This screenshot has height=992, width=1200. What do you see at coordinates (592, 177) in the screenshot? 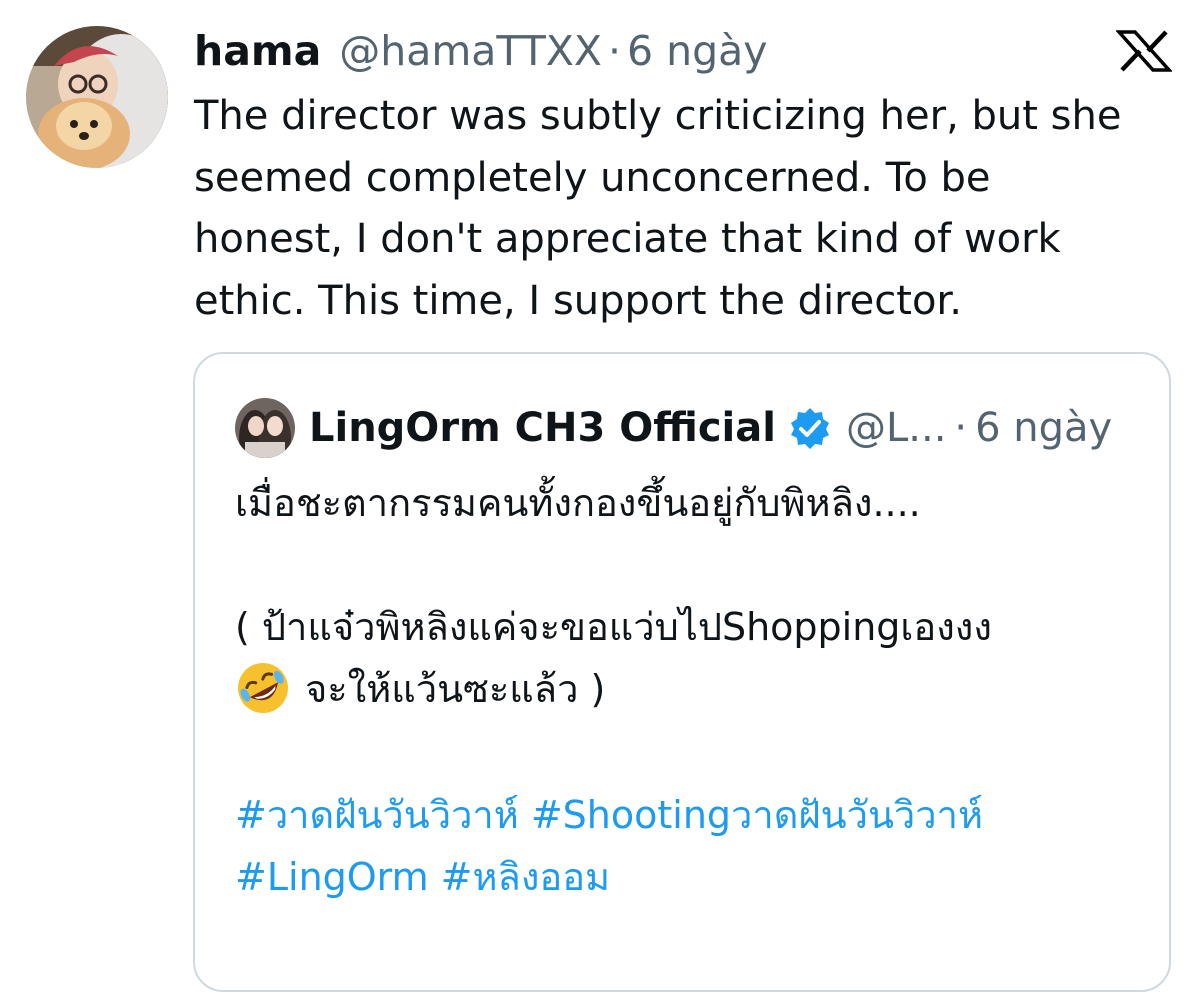
I see `tweet-text-line: seemed completely unconcerned. To be` at bounding box center [592, 177].